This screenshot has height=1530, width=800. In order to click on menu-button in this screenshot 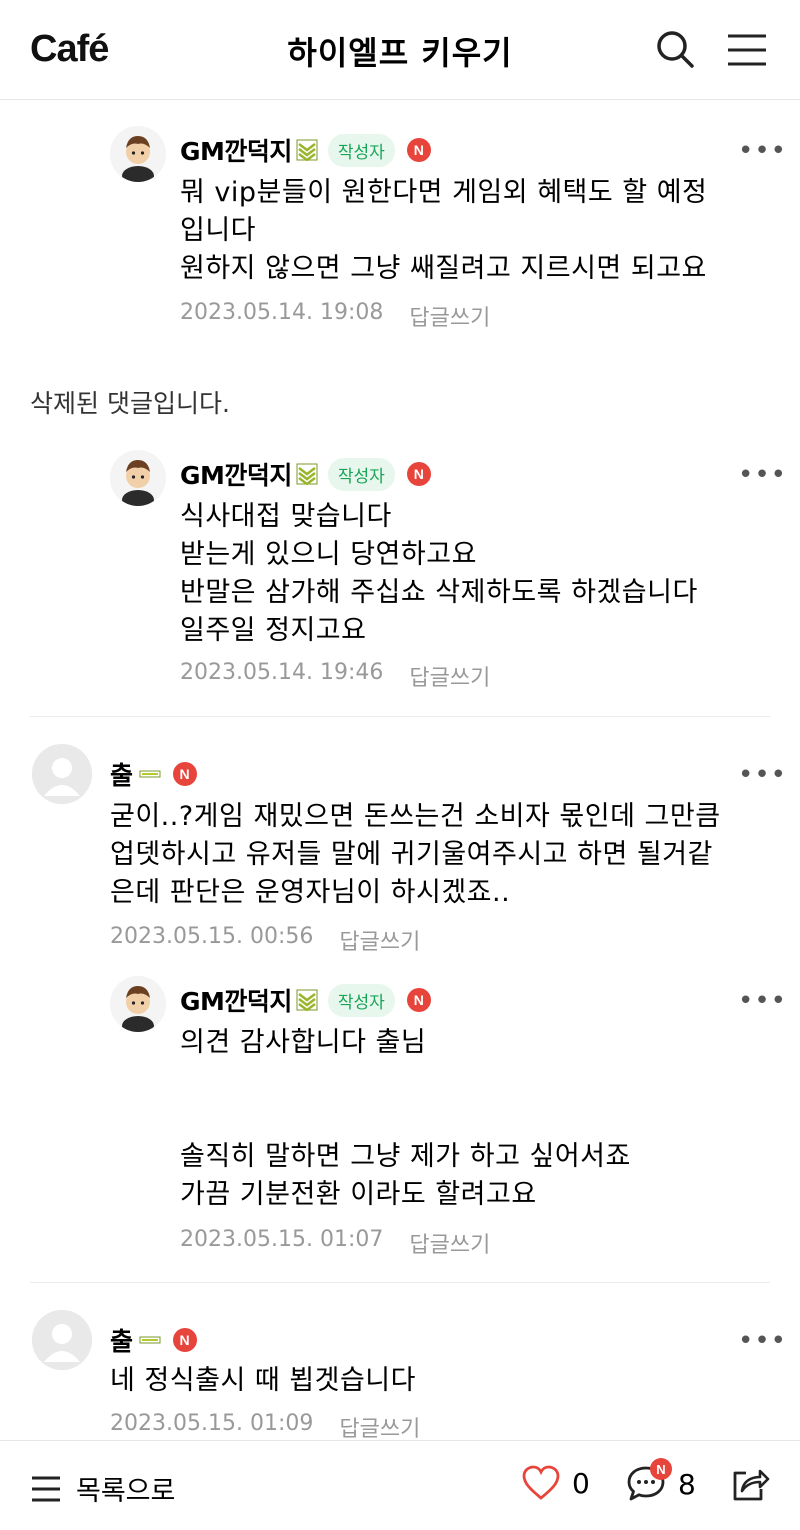, I will do `click(746, 50)`.